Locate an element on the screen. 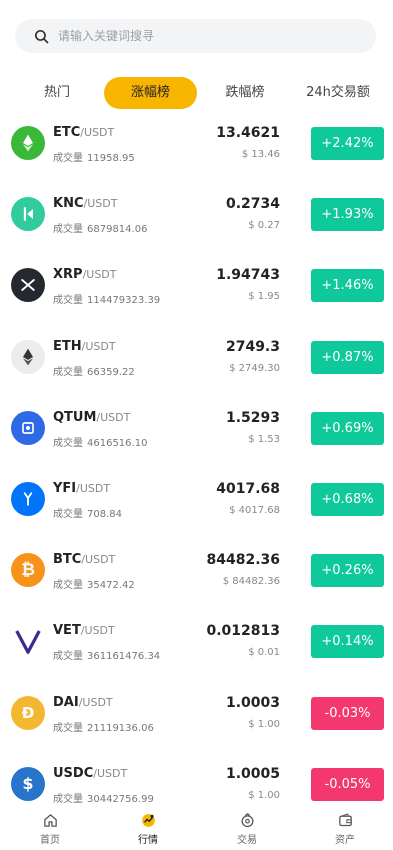 Image resolution: width=393 pixels, height=850 pixels. coin-symbol: ETH is located at coordinates (67, 346).